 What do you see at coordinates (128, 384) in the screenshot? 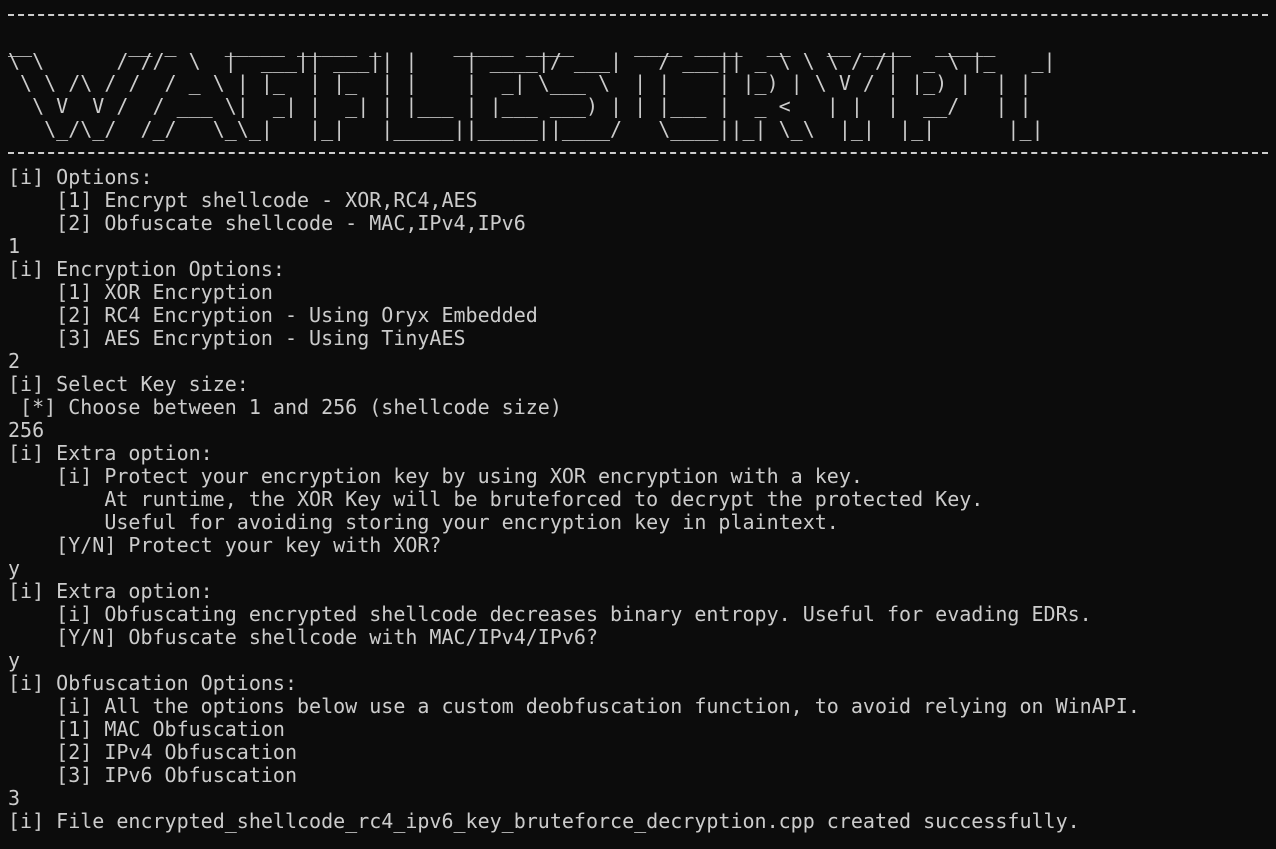
I see `terminal-line: [i] Select Key size:` at bounding box center [128, 384].